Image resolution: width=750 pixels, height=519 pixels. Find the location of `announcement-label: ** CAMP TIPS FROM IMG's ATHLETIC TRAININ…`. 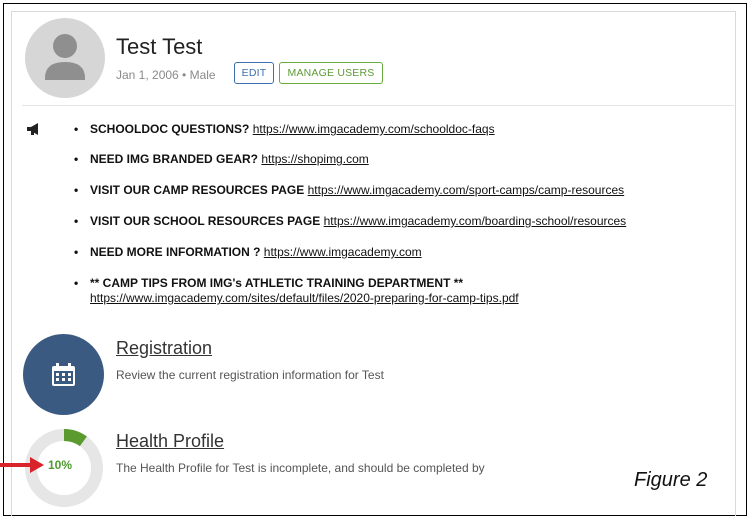

announcement-label: ** CAMP TIPS FROM IMG's ATHLETIC TRAININ… is located at coordinates (277, 283).